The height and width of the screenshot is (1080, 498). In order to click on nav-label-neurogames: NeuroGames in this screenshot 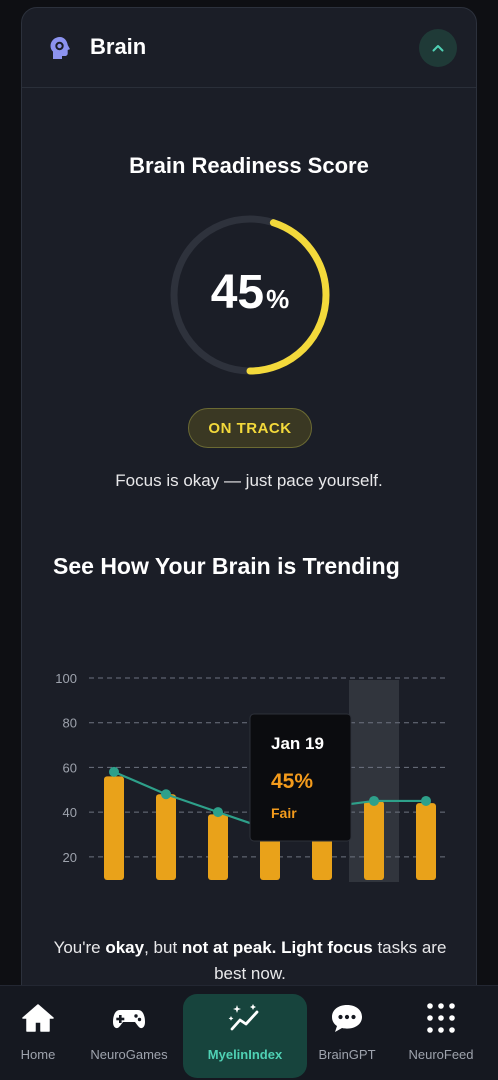, I will do `click(129, 1054)`.